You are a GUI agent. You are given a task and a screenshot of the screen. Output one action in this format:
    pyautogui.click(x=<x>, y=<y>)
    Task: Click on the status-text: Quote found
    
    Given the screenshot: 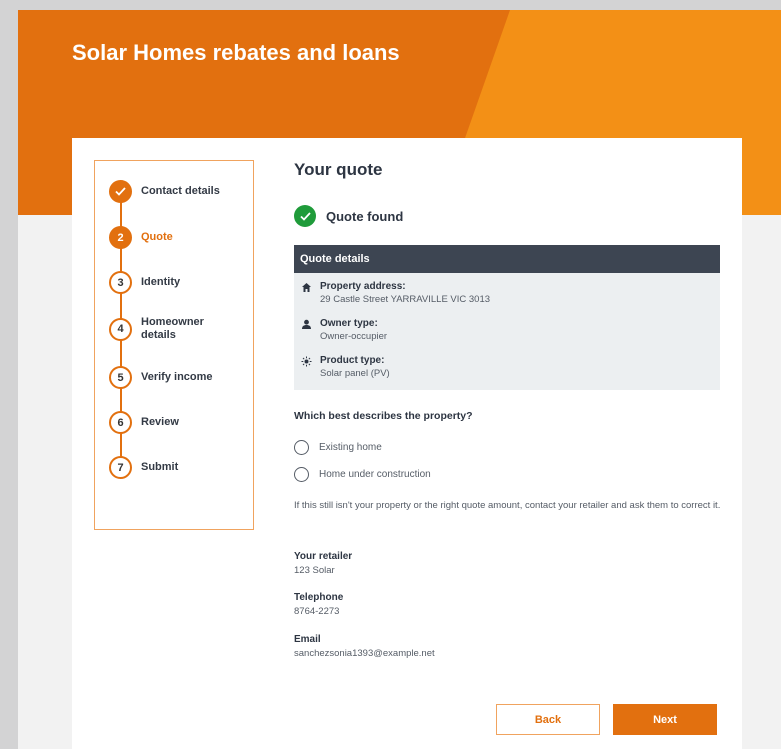 What is the action you would take?
    pyautogui.click(x=365, y=216)
    